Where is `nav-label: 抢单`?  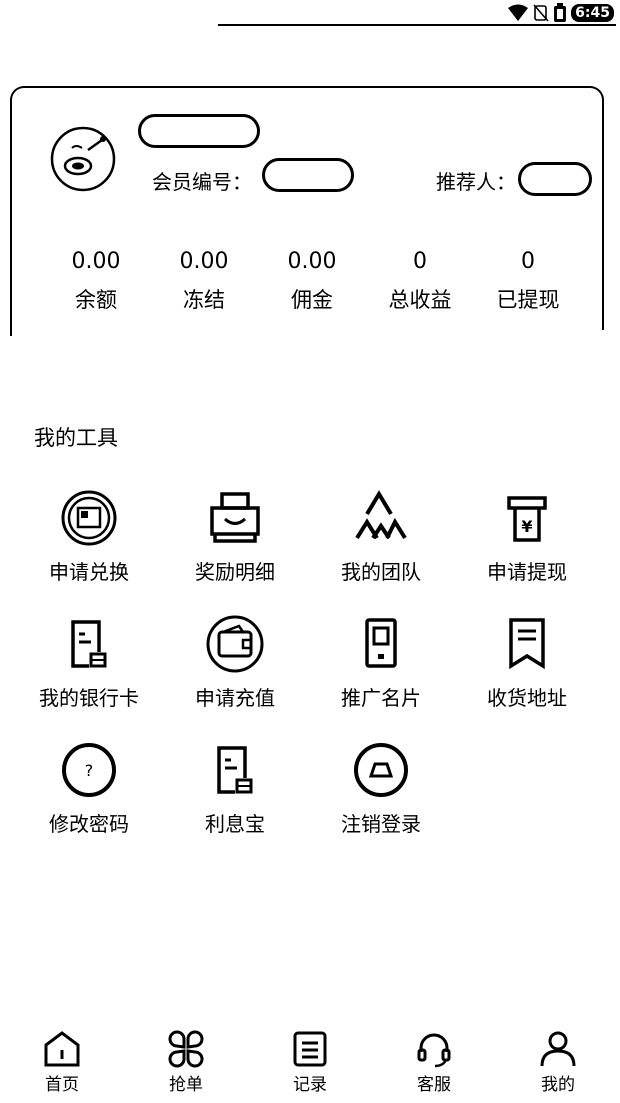
nav-label: 抢单 is located at coordinates (186, 1085).